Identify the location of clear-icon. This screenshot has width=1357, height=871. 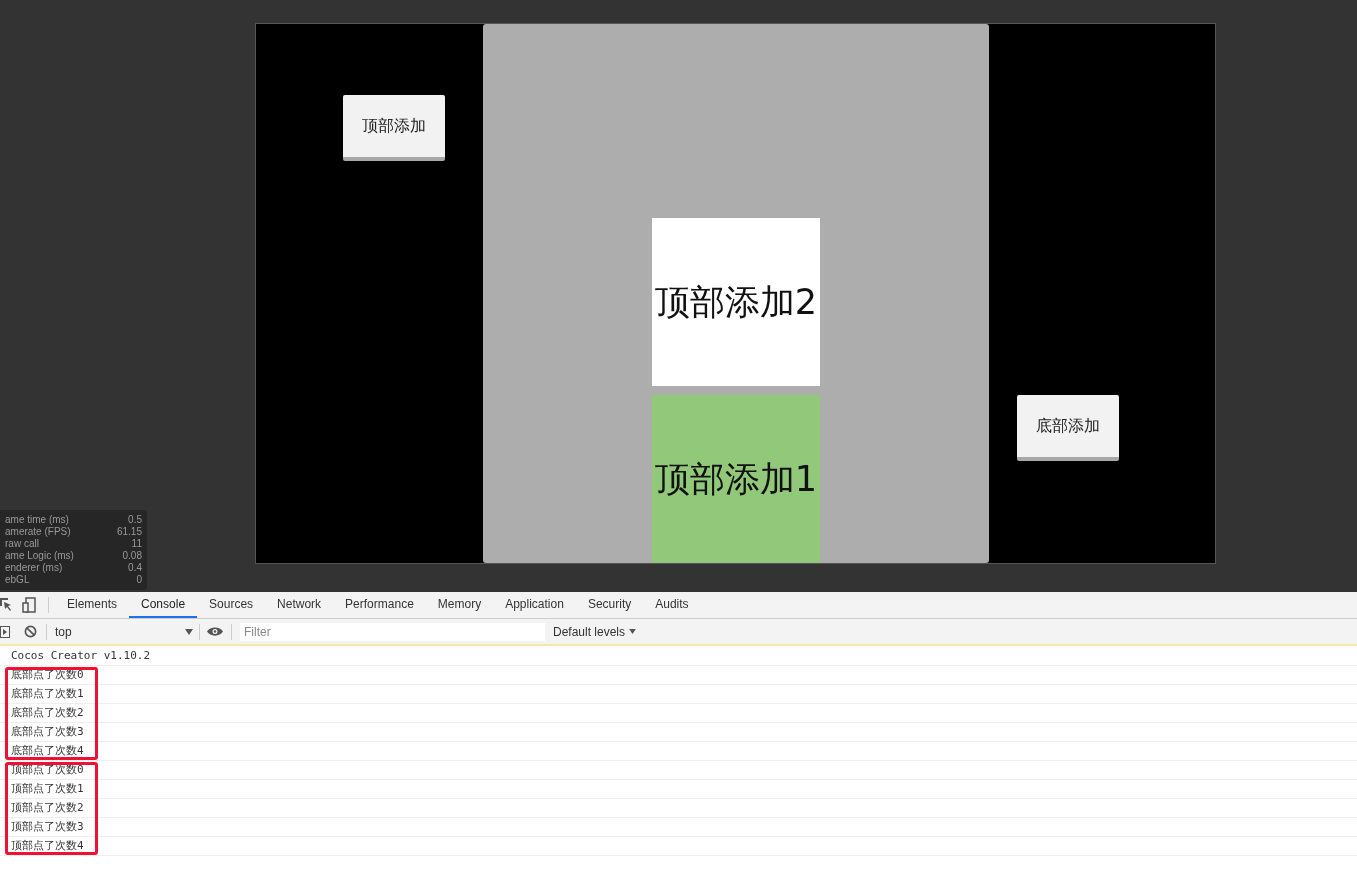
(30, 631).